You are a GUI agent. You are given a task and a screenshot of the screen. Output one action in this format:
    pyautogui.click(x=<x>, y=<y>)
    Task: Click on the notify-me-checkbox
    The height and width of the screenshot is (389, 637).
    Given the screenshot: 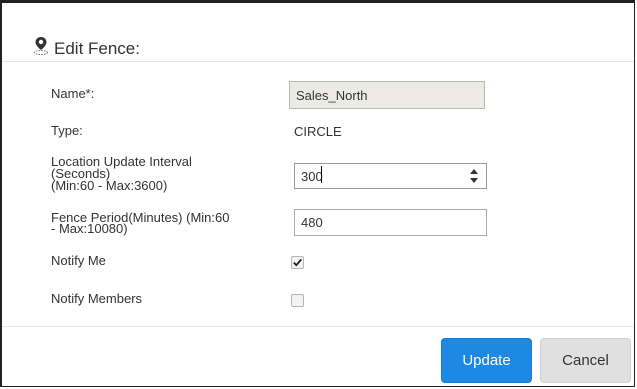 What is the action you would take?
    pyautogui.click(x=297, y=262)
    